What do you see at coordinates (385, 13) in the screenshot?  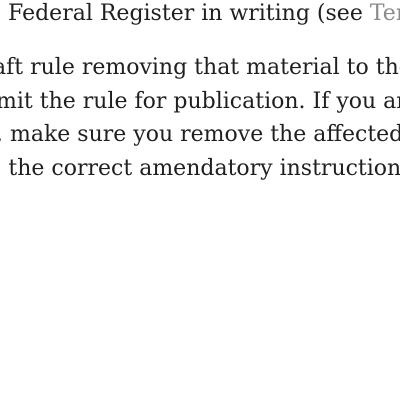 I see `terms-link: Ter` at bounding box center [385, 13].